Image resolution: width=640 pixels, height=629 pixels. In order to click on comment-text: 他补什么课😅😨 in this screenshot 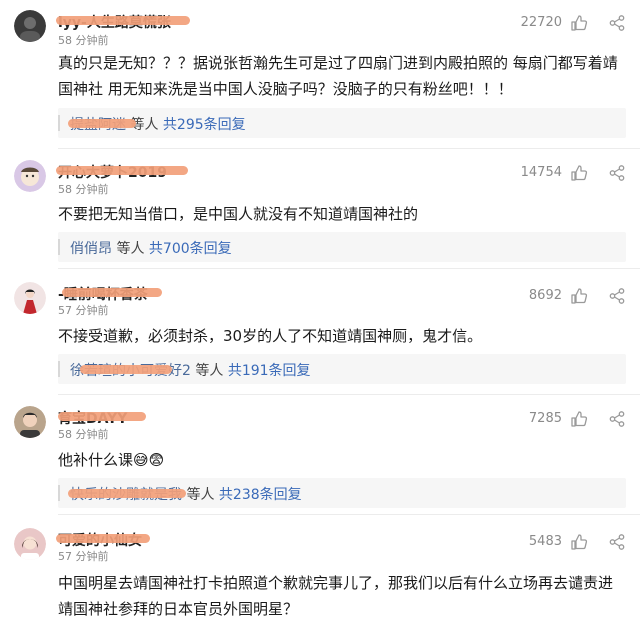, I will do `click(111, 460)`.